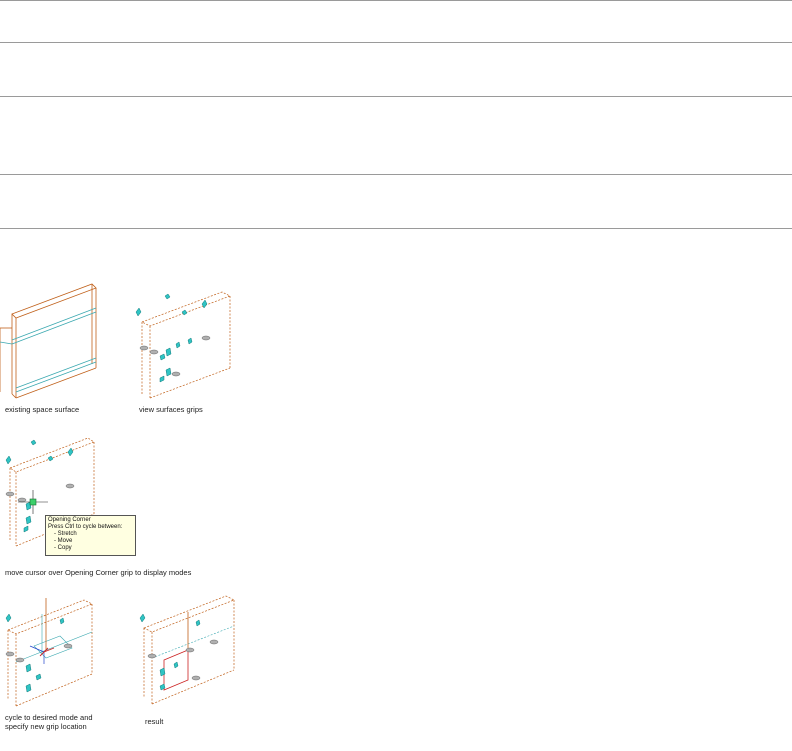 The width and height of the screenshot is (792, 751). I want to click on panel-existing-space-surface, so click(50, 342).